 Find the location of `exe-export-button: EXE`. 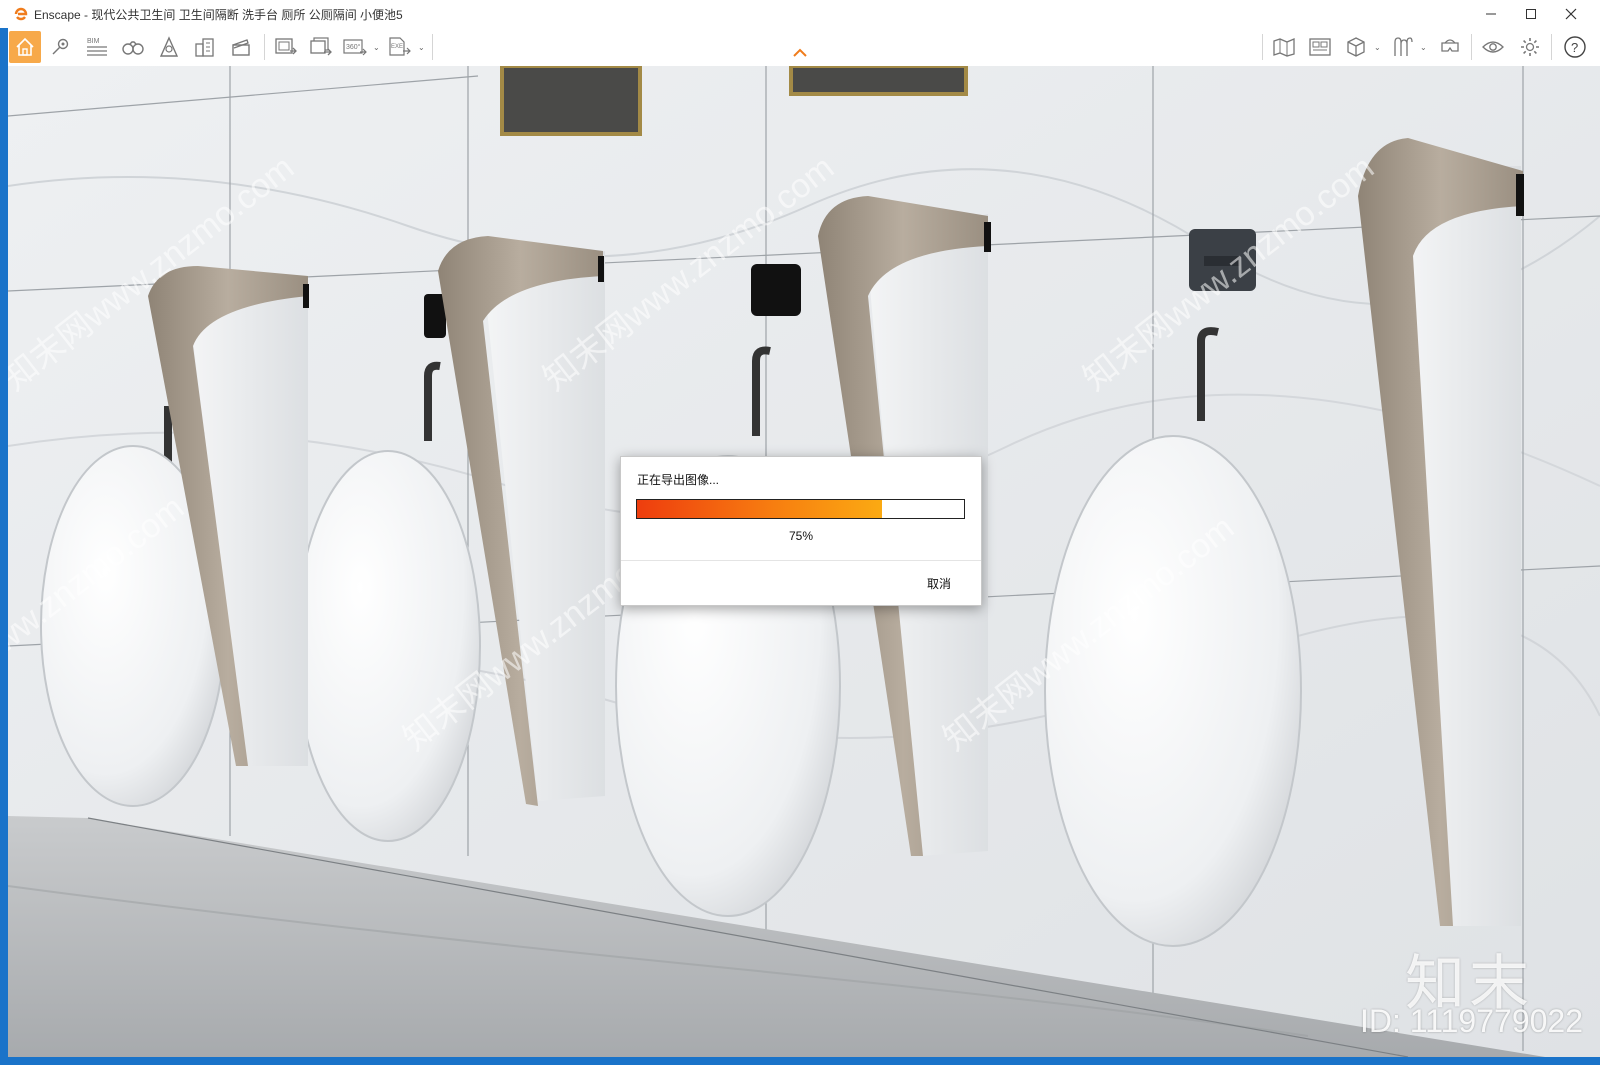

exe-export-button: EXE is located at coordinates (399, 47).